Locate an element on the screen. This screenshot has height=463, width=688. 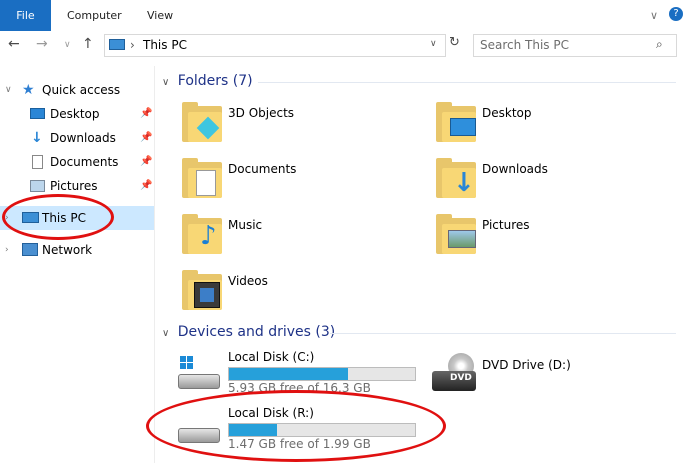
sidebar-item-desktop: Desktop 📌 is located at coordinates (77, 114).